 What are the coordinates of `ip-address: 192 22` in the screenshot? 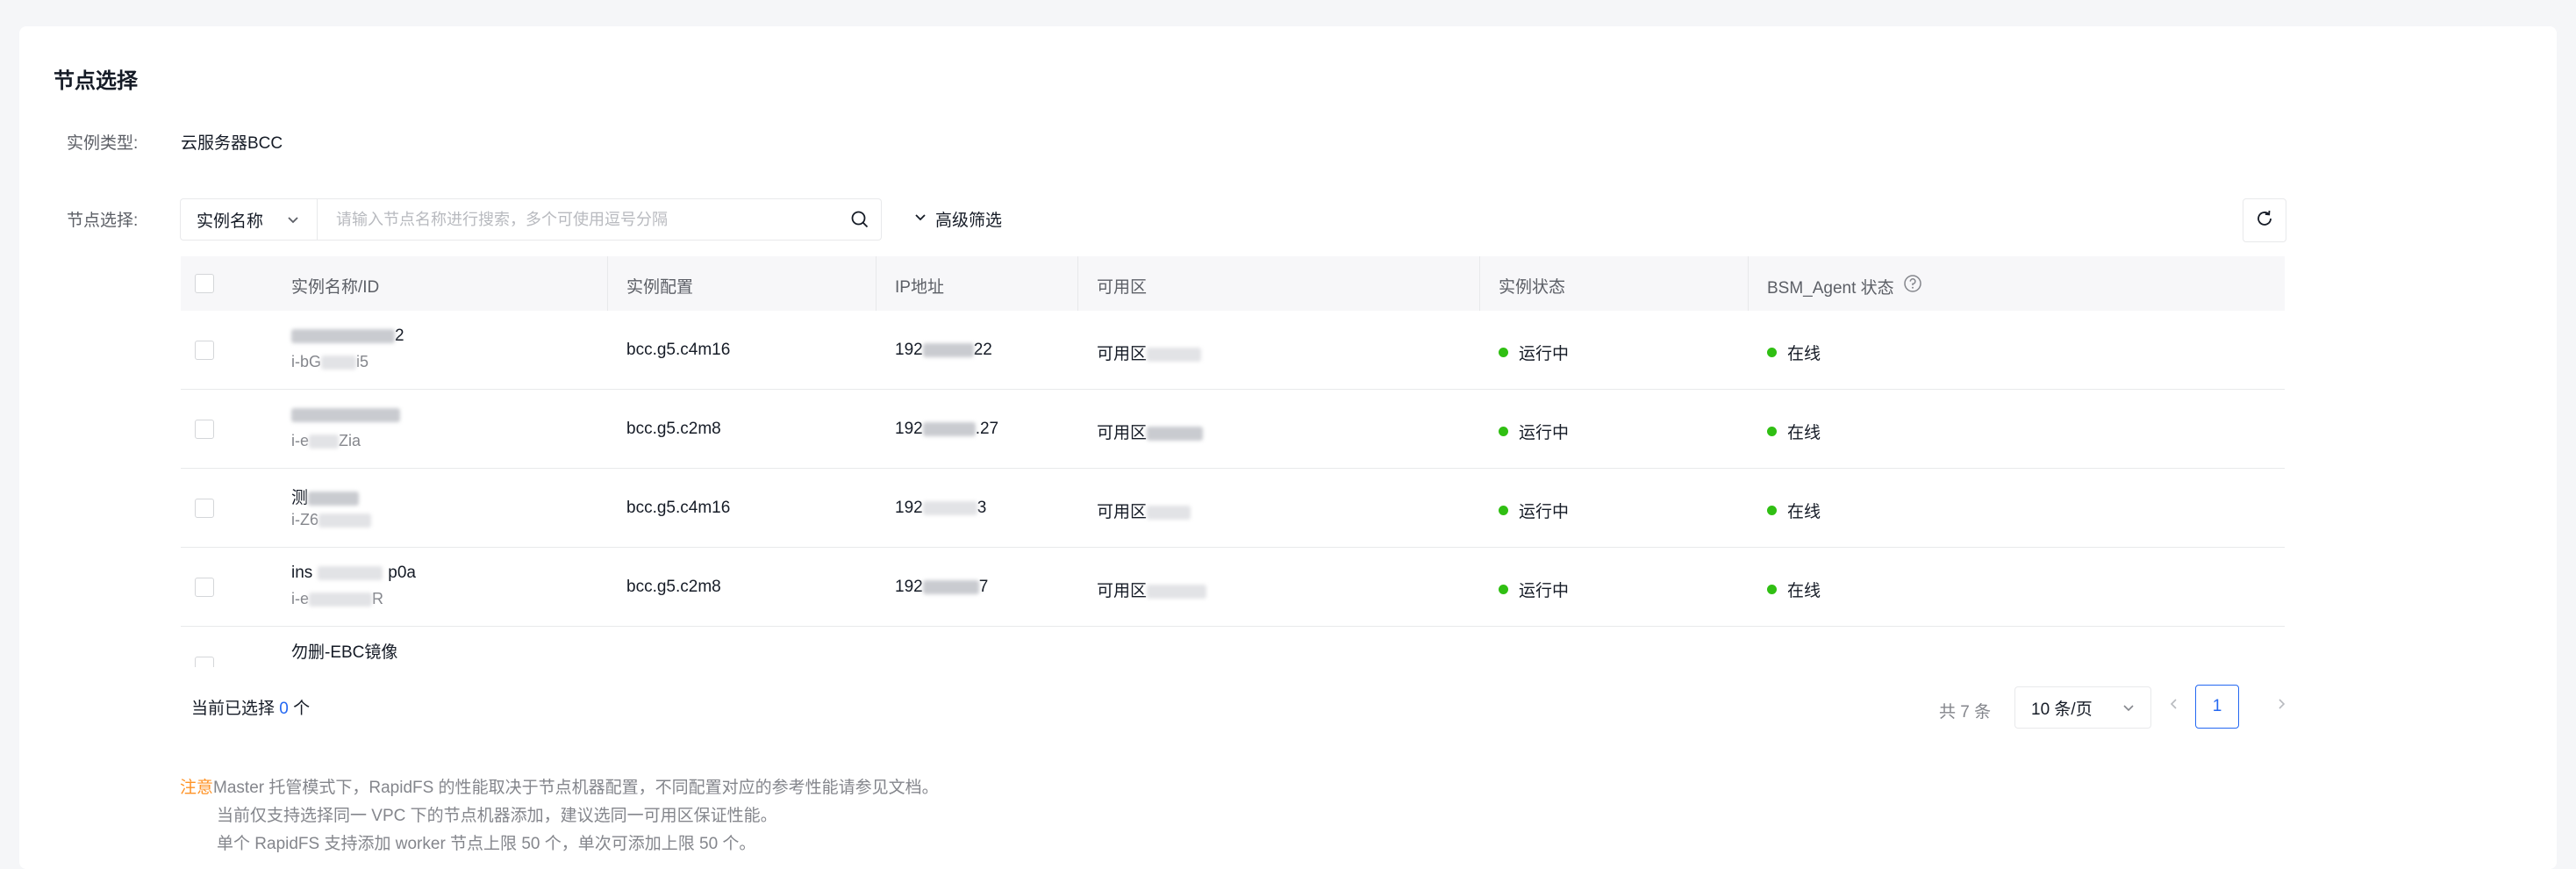 It's located at (943, 350).